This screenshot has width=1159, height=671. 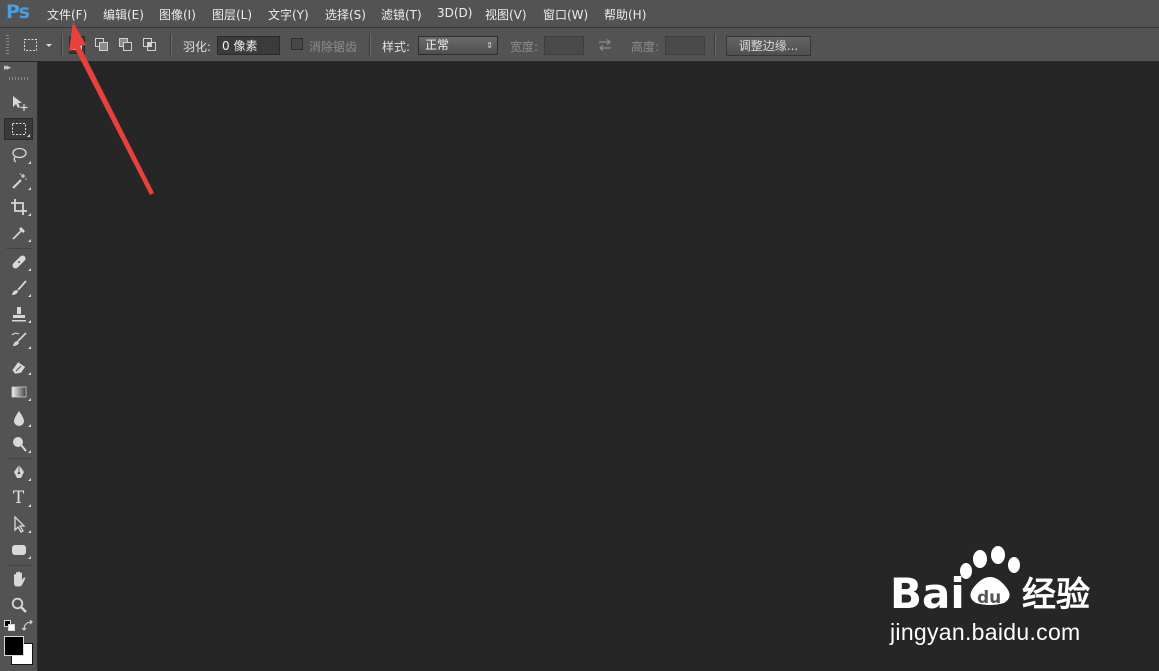 I want to click on rounded-rect-icon, so click(x=18, y=550).